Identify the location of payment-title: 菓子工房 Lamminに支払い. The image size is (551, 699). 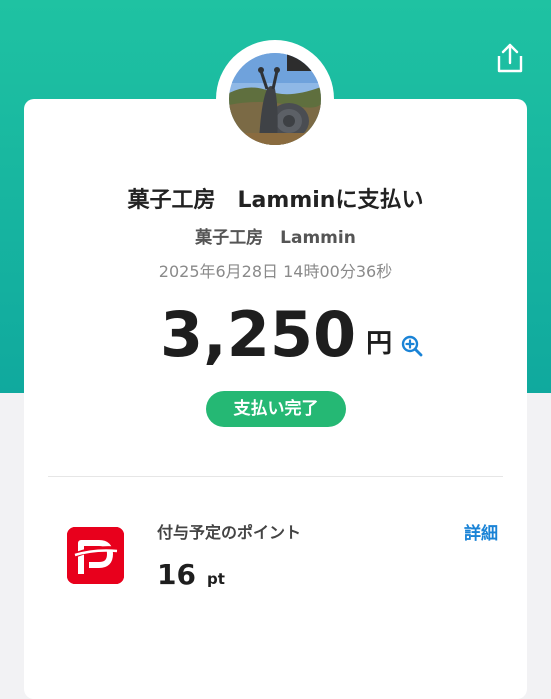
(275, 200).